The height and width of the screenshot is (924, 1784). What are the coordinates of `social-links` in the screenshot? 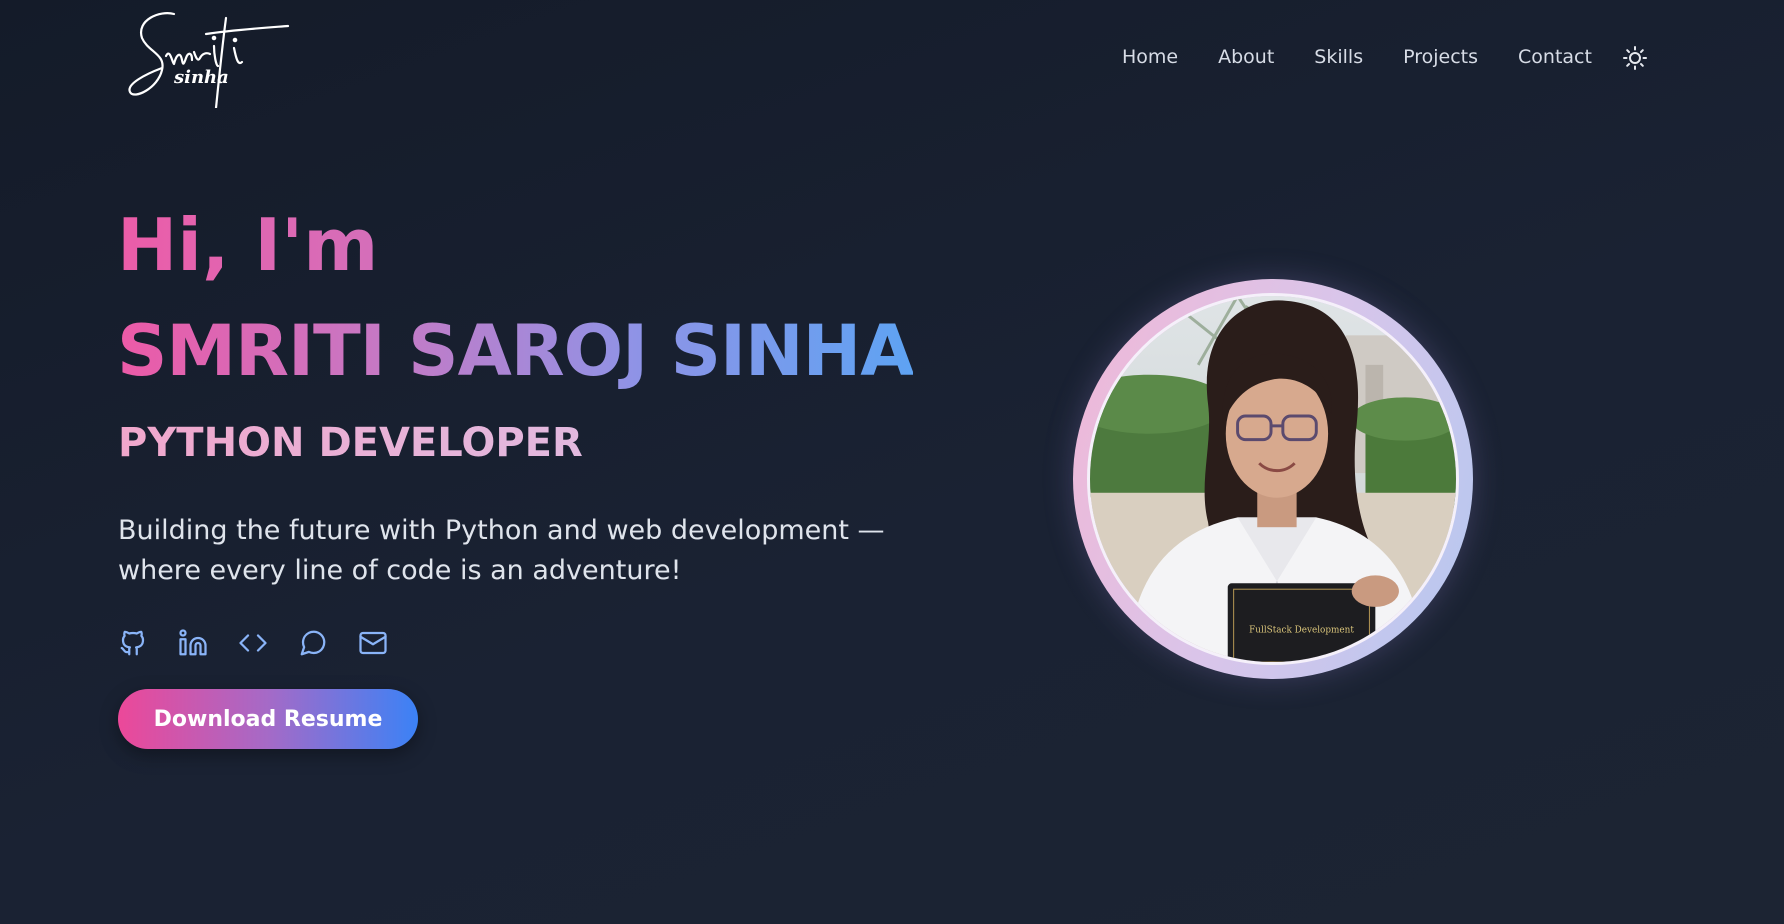 It's located at (268, 643).